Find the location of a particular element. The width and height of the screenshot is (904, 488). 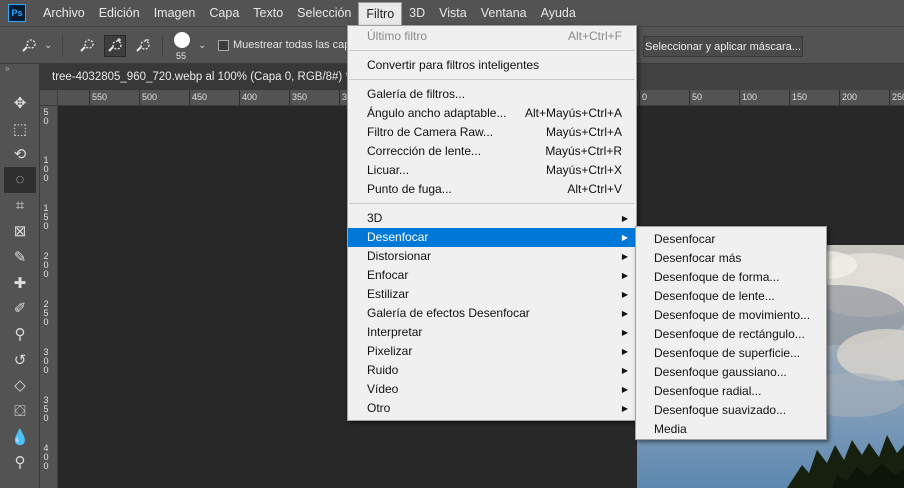

clone-stamp-icon: ⚲ is located at coordinates (20, 334).